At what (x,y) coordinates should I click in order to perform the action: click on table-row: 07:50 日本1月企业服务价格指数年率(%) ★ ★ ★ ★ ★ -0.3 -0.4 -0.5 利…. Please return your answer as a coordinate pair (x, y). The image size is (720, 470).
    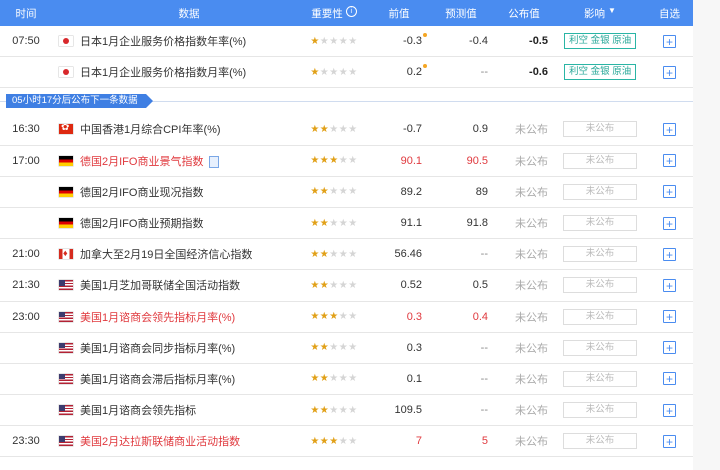
    Looking at the image, I should click on (346, 42).